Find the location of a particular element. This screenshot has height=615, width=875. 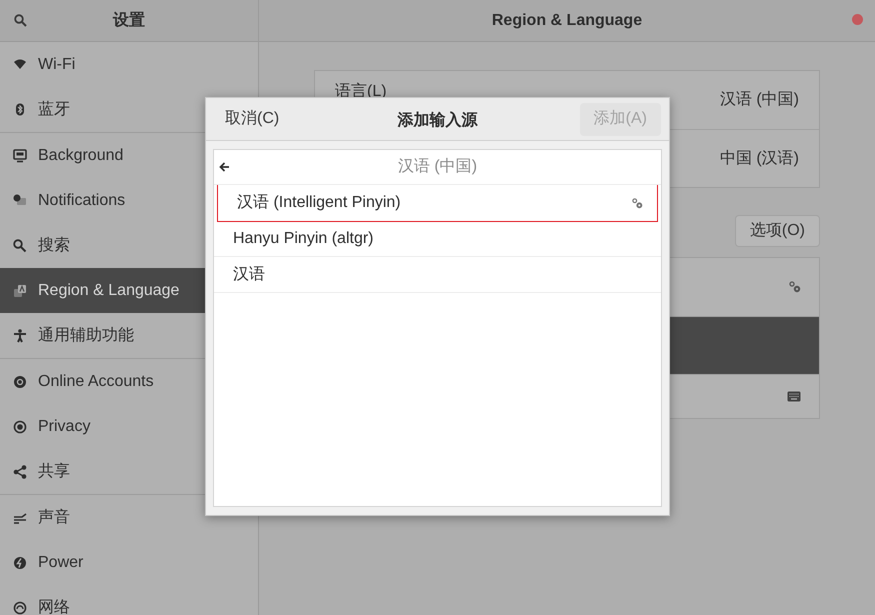

sidebar-title: 设置 is located at coordinates (129, 20).